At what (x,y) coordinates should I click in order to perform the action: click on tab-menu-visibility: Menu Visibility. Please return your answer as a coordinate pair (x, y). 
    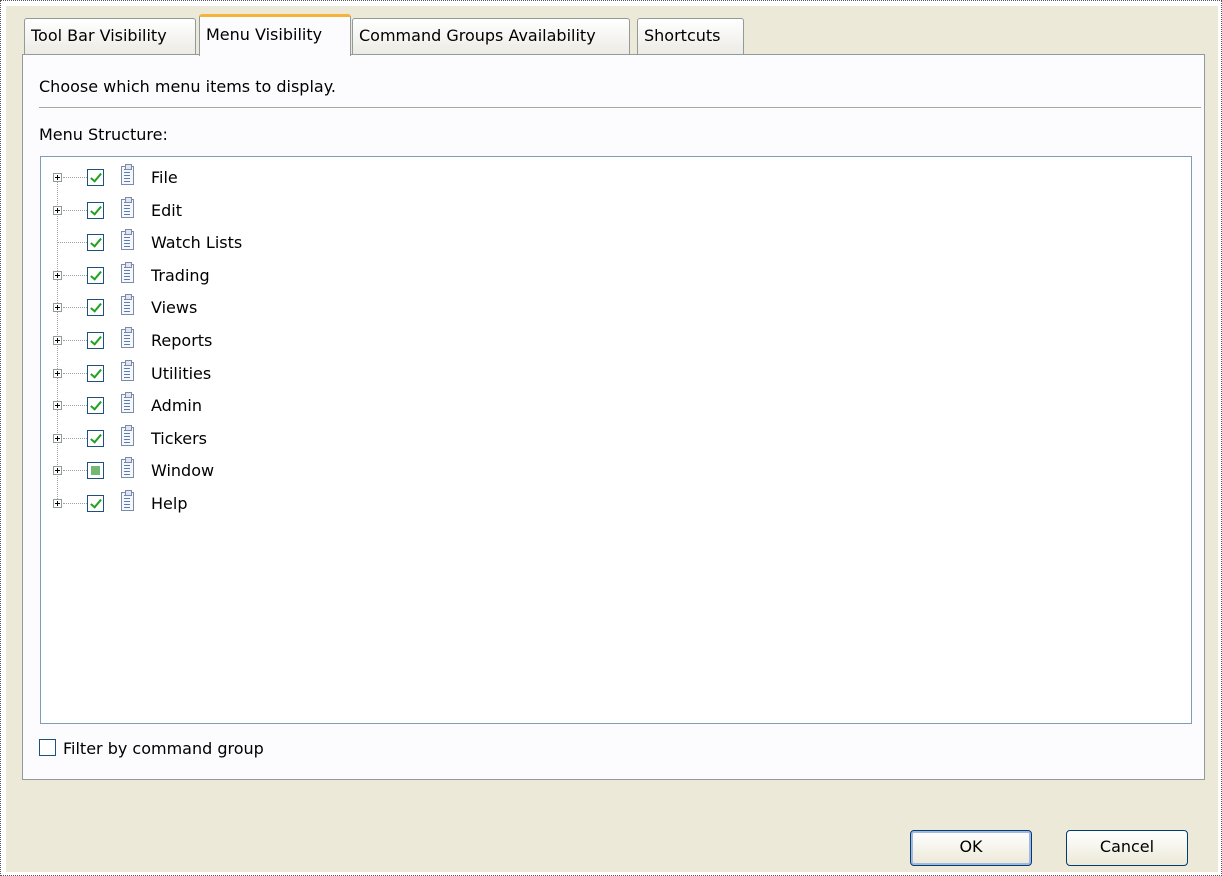
    Looking at the image, I should click on (275, 35).